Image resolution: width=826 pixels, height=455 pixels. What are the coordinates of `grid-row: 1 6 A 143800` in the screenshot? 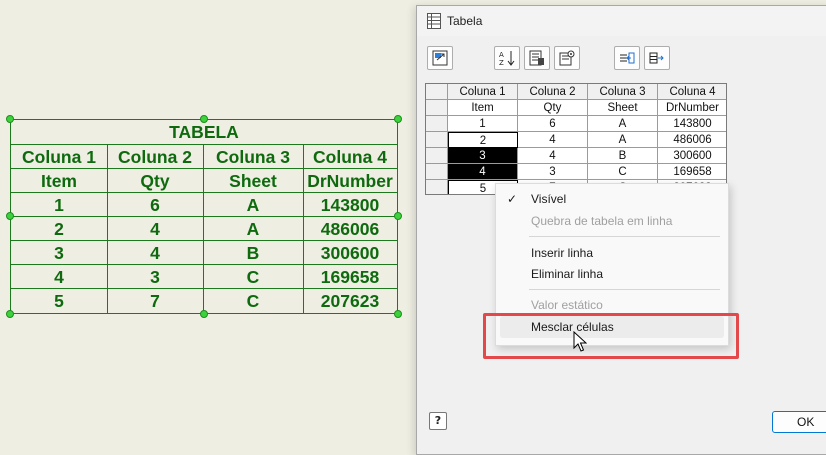 It's located at (576, 124).